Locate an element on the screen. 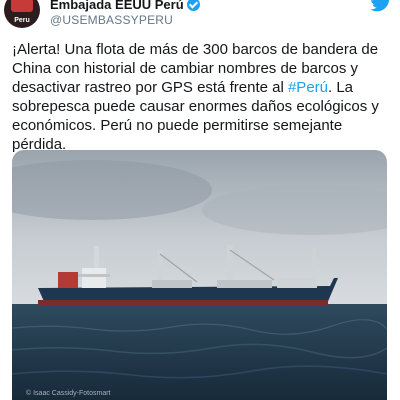 The height and width of the screenshot is (400, 400). tweet-header: Peru Embajada EEUU Perú @USEMBASSYPERU is located at coordinates (200, 15).